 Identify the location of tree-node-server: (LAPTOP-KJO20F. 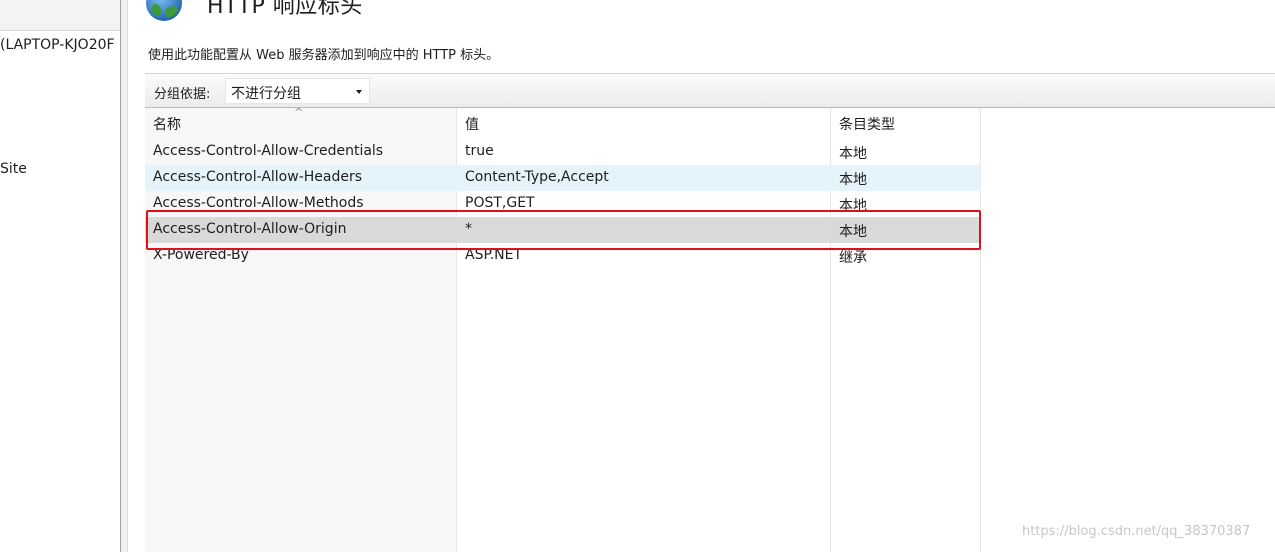
(57, 45).